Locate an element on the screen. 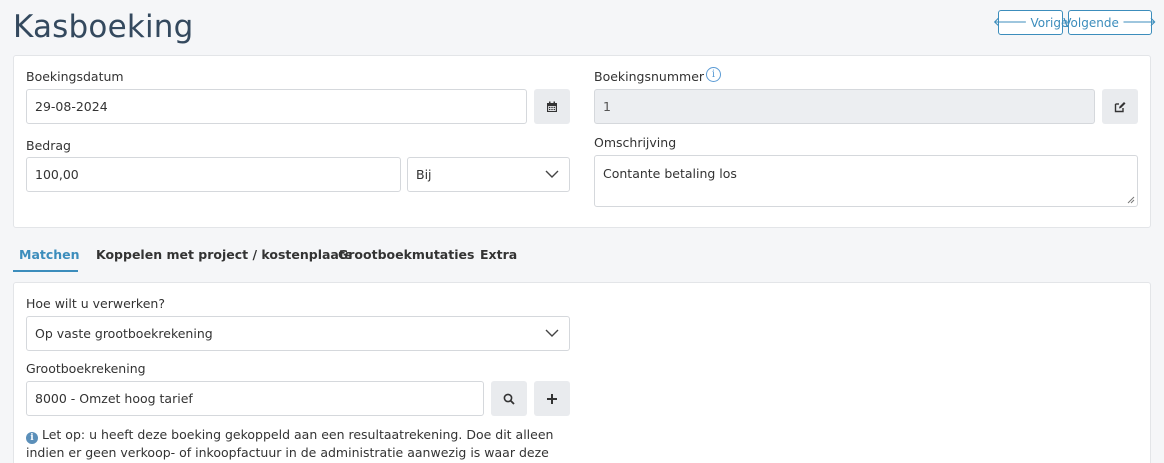 This screenshot has height=463, width=1164. omschrijving-textarea: Contante betaling los is located at coordinates (866, 181).